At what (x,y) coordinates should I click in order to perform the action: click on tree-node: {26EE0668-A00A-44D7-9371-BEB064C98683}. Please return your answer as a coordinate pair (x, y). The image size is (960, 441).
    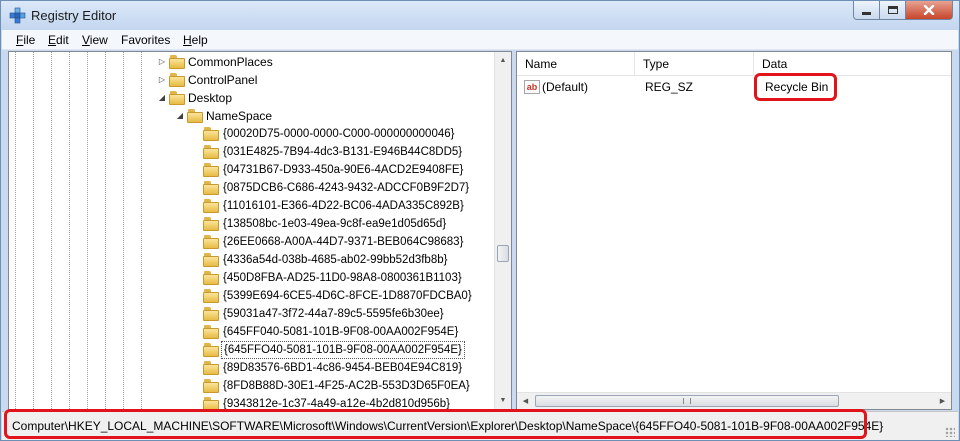
    Looking at the image, I should click on (249, 242).